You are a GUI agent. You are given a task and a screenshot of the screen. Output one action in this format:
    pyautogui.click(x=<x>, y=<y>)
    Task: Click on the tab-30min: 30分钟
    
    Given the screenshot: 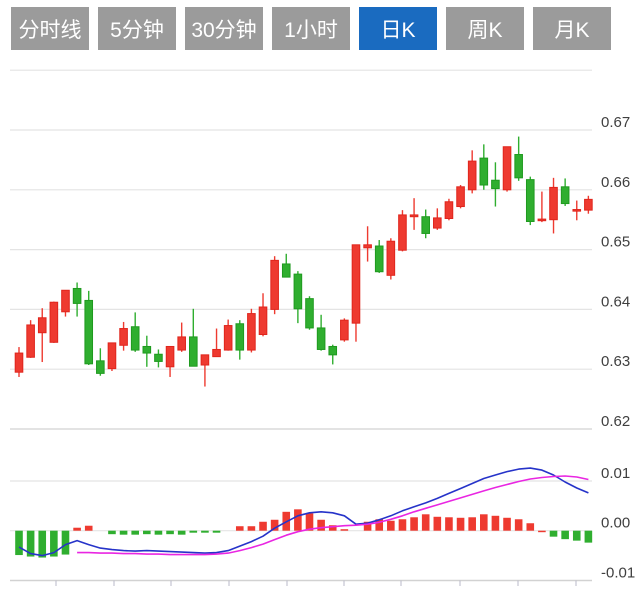 What is the action you would take?
    pyautogui.click(x=224, y=28)
    